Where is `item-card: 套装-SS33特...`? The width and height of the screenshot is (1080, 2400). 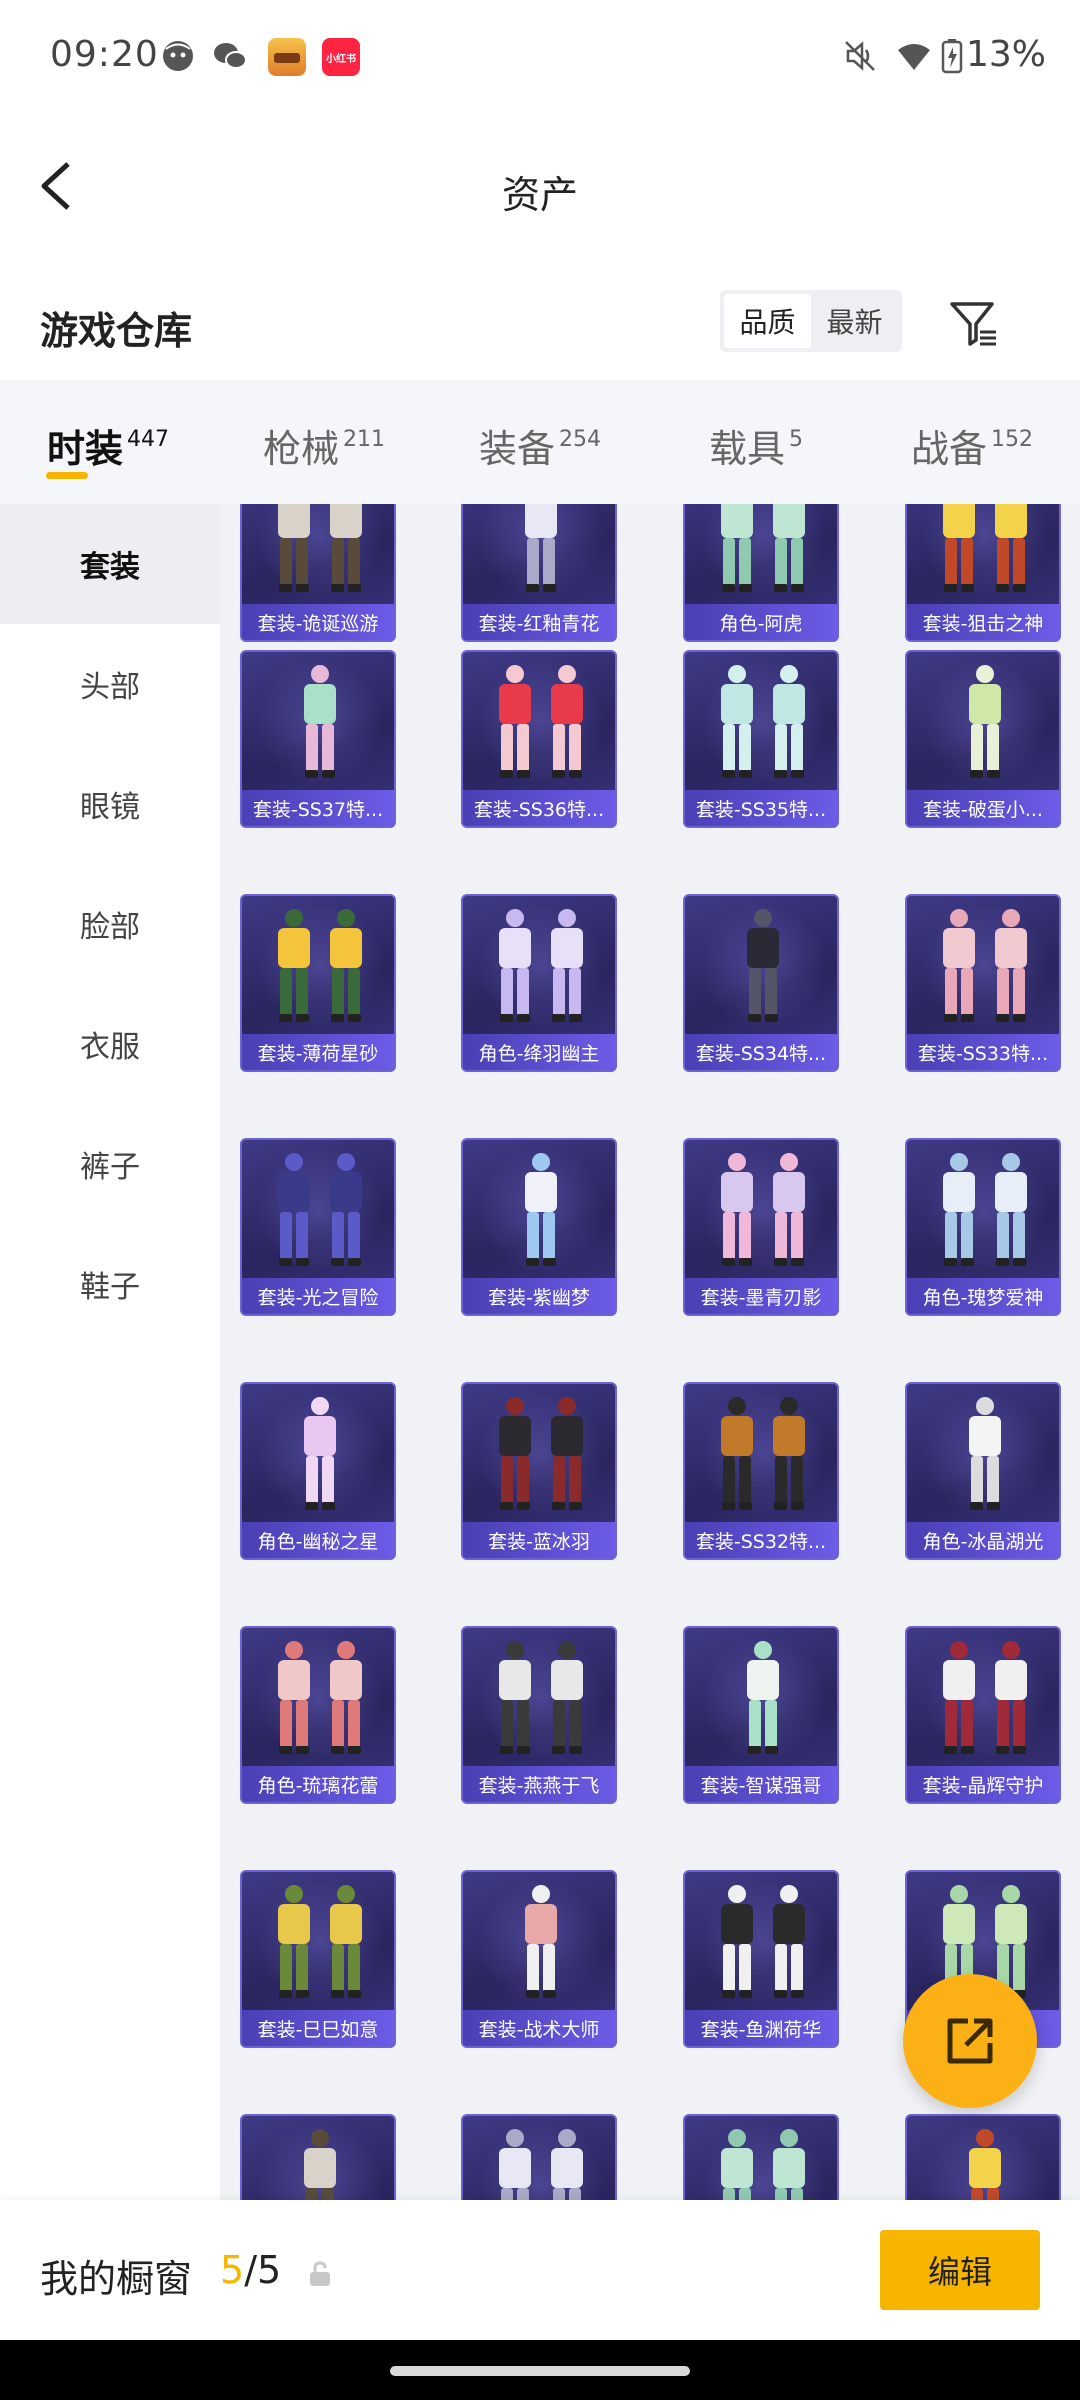
item-card: 套装-SS33特... is located at coordinates (983, 983).